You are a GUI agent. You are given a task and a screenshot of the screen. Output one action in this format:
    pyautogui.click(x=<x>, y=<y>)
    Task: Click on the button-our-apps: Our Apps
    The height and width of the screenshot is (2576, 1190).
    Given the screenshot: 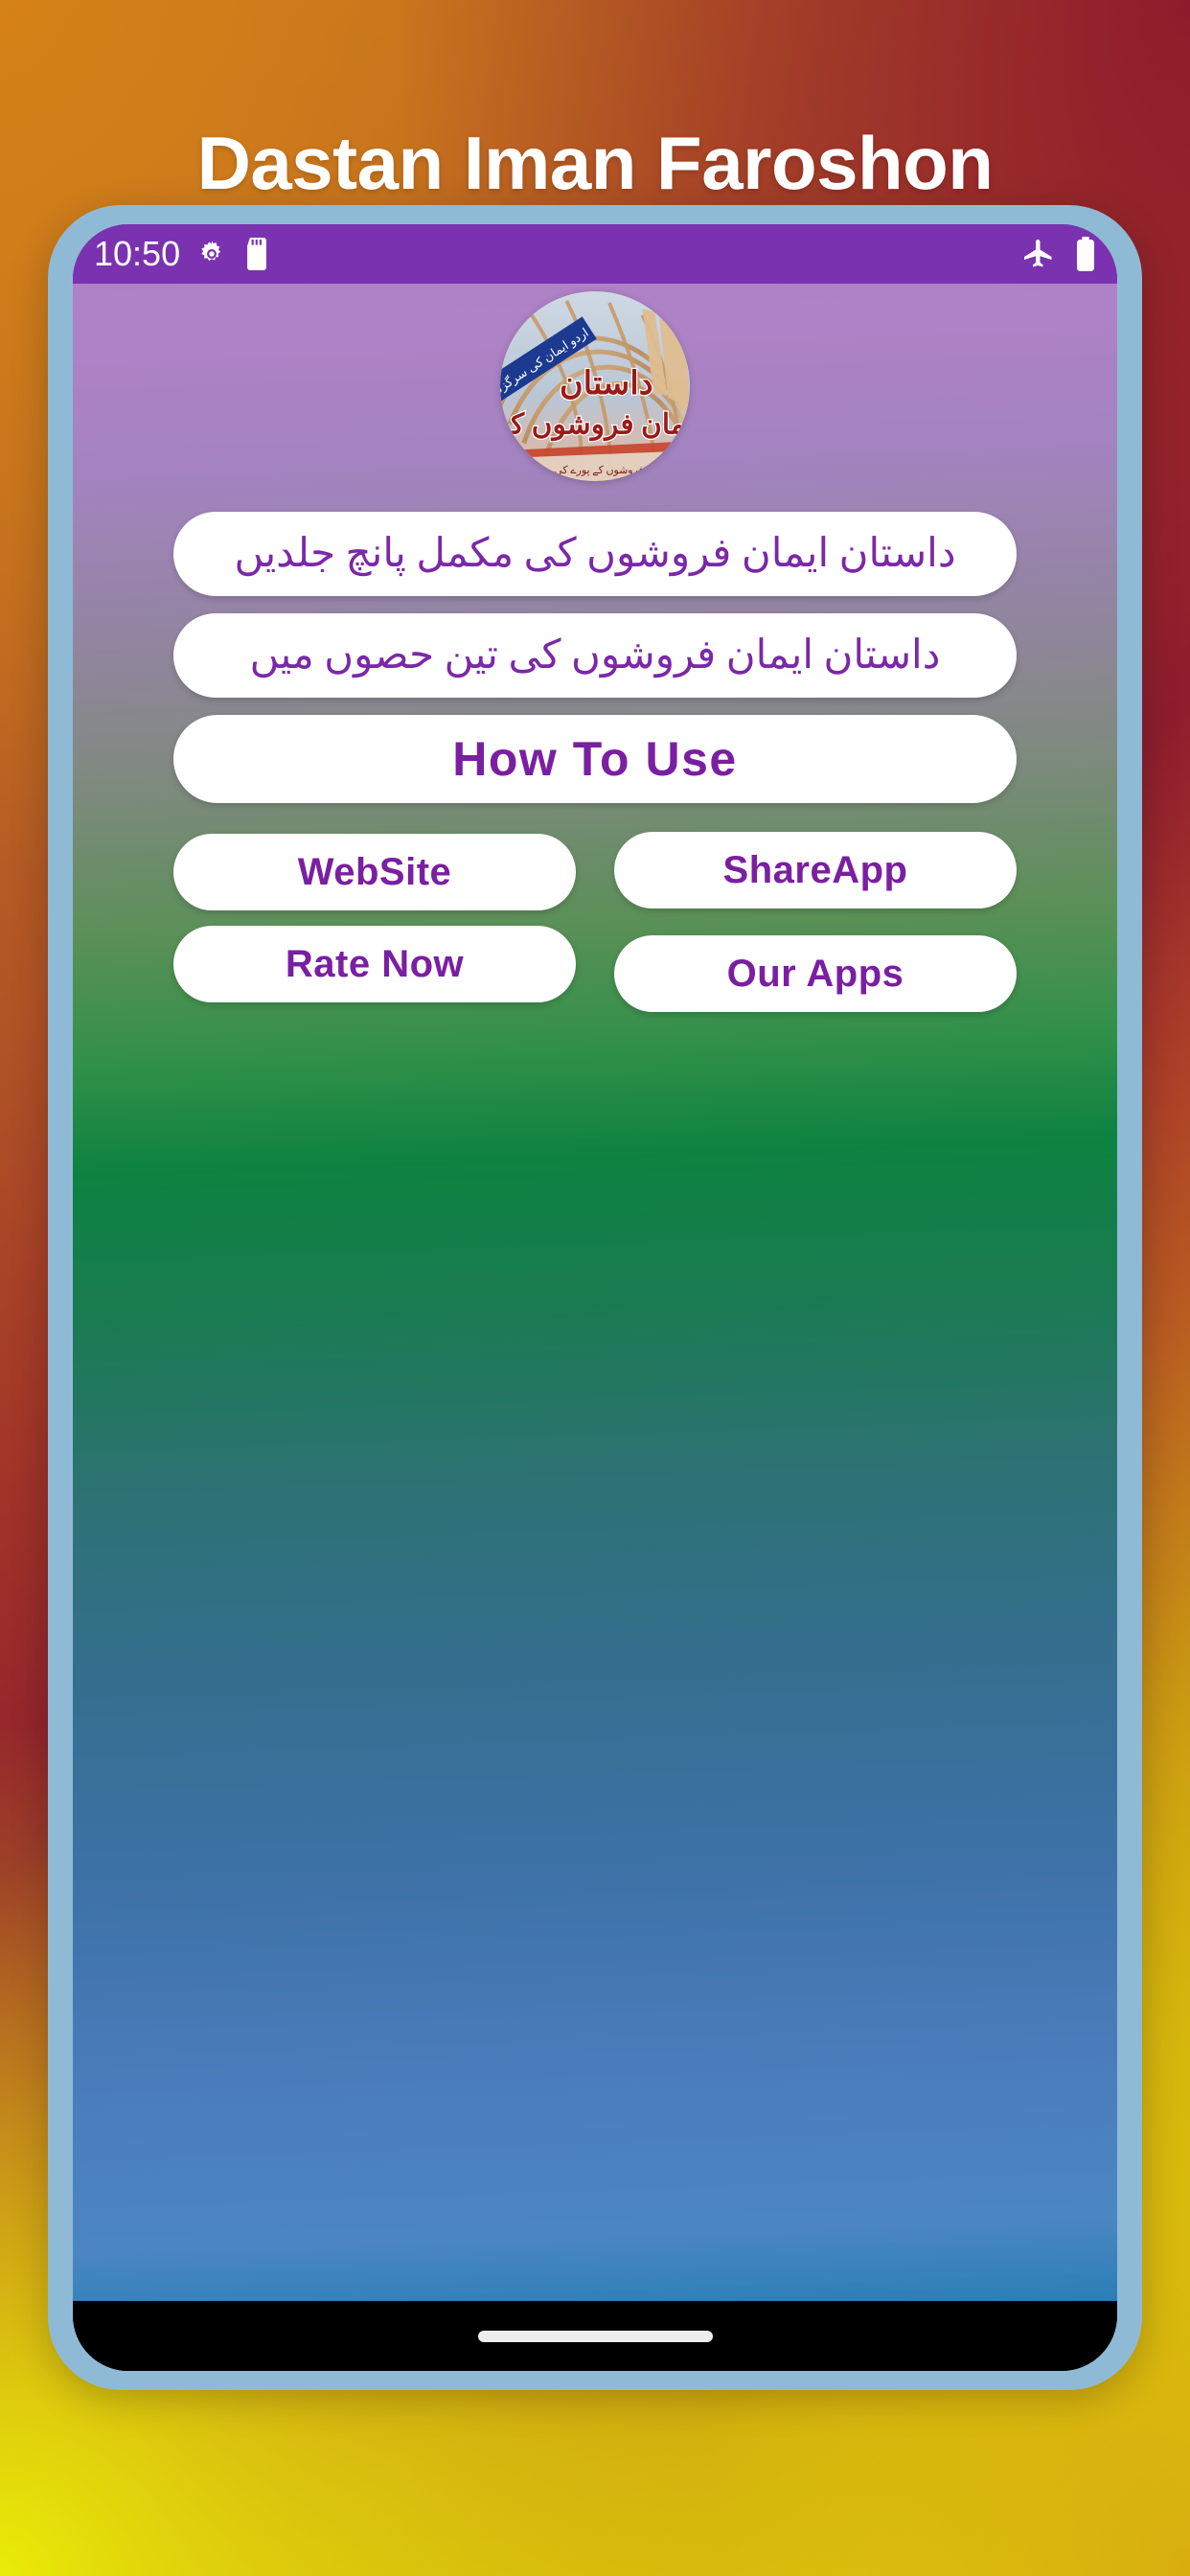 What is the action you would take?
    pyautogui.click(x=816, y=973)
    